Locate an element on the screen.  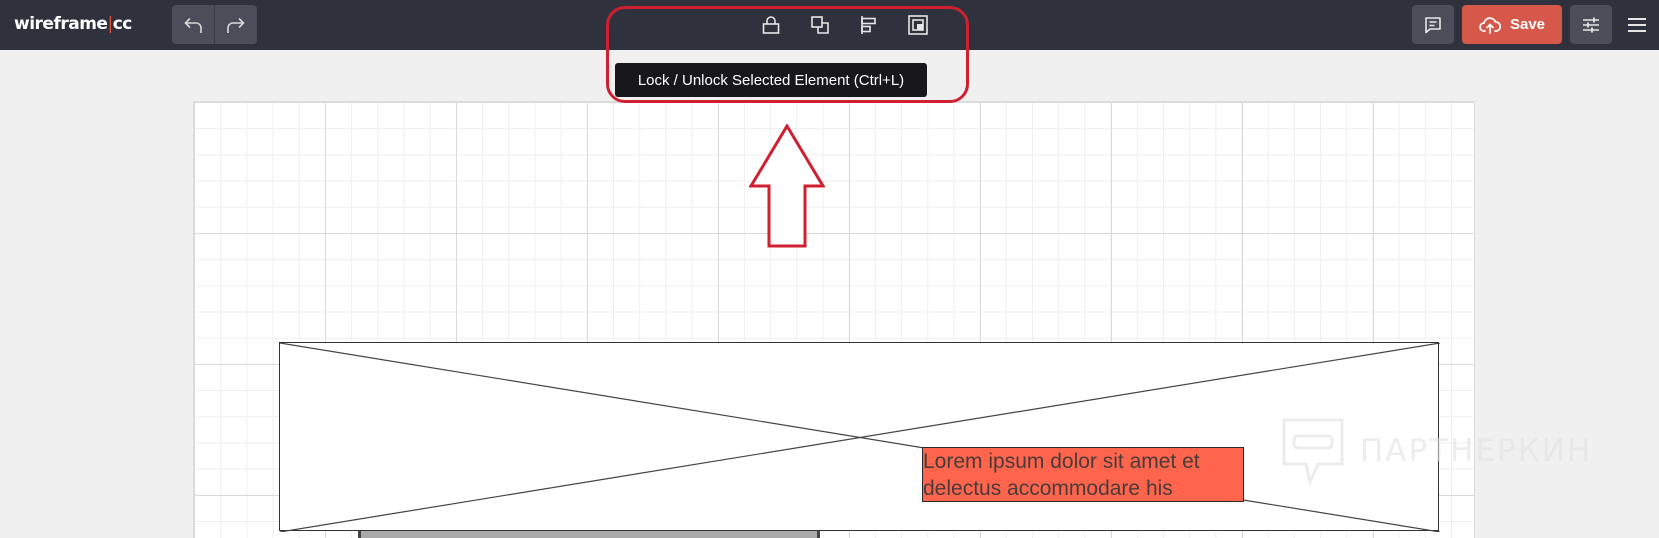
group-icon is located at coordinates (918, 25).